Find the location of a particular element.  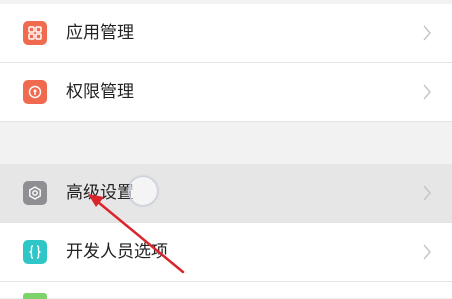

gear-icon is located at coordinates (35, 193).